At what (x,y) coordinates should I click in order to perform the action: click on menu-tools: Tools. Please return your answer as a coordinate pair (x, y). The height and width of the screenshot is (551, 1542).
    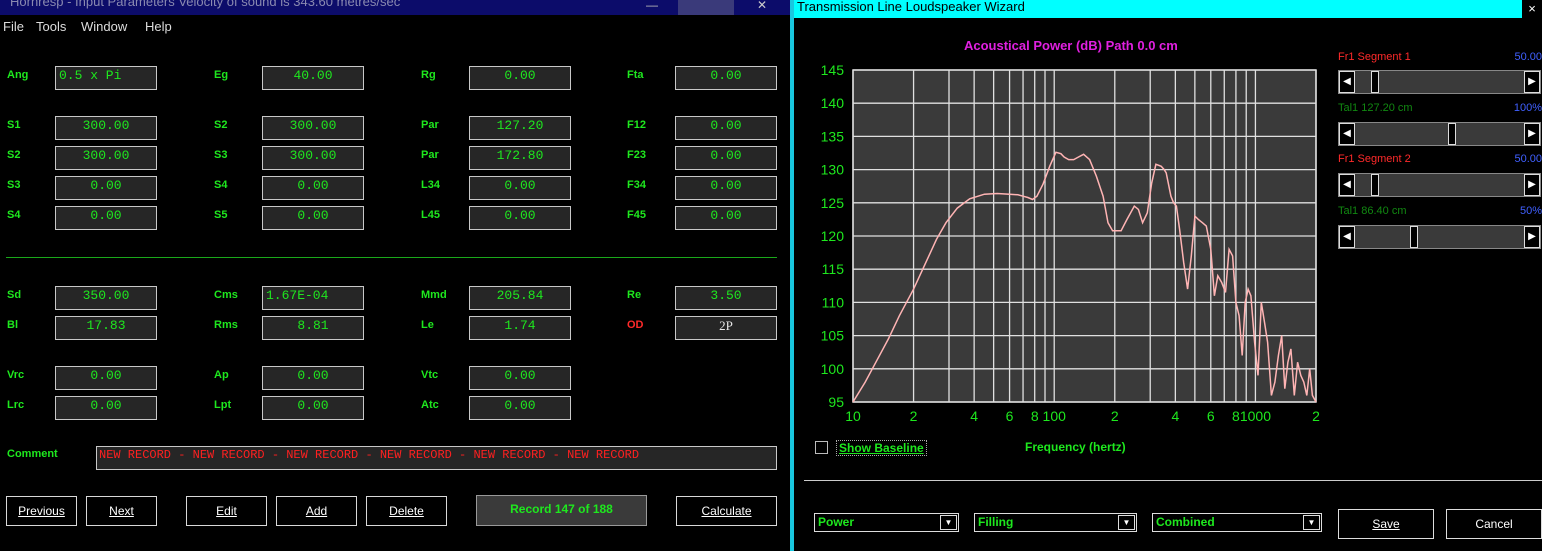
    Looking at the image, I should click on (51, 26).